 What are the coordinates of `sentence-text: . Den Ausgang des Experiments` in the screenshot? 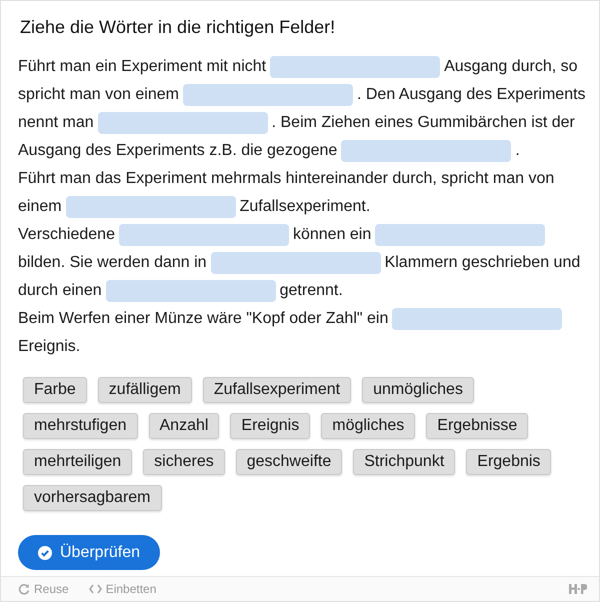 It's located at (471, 95).